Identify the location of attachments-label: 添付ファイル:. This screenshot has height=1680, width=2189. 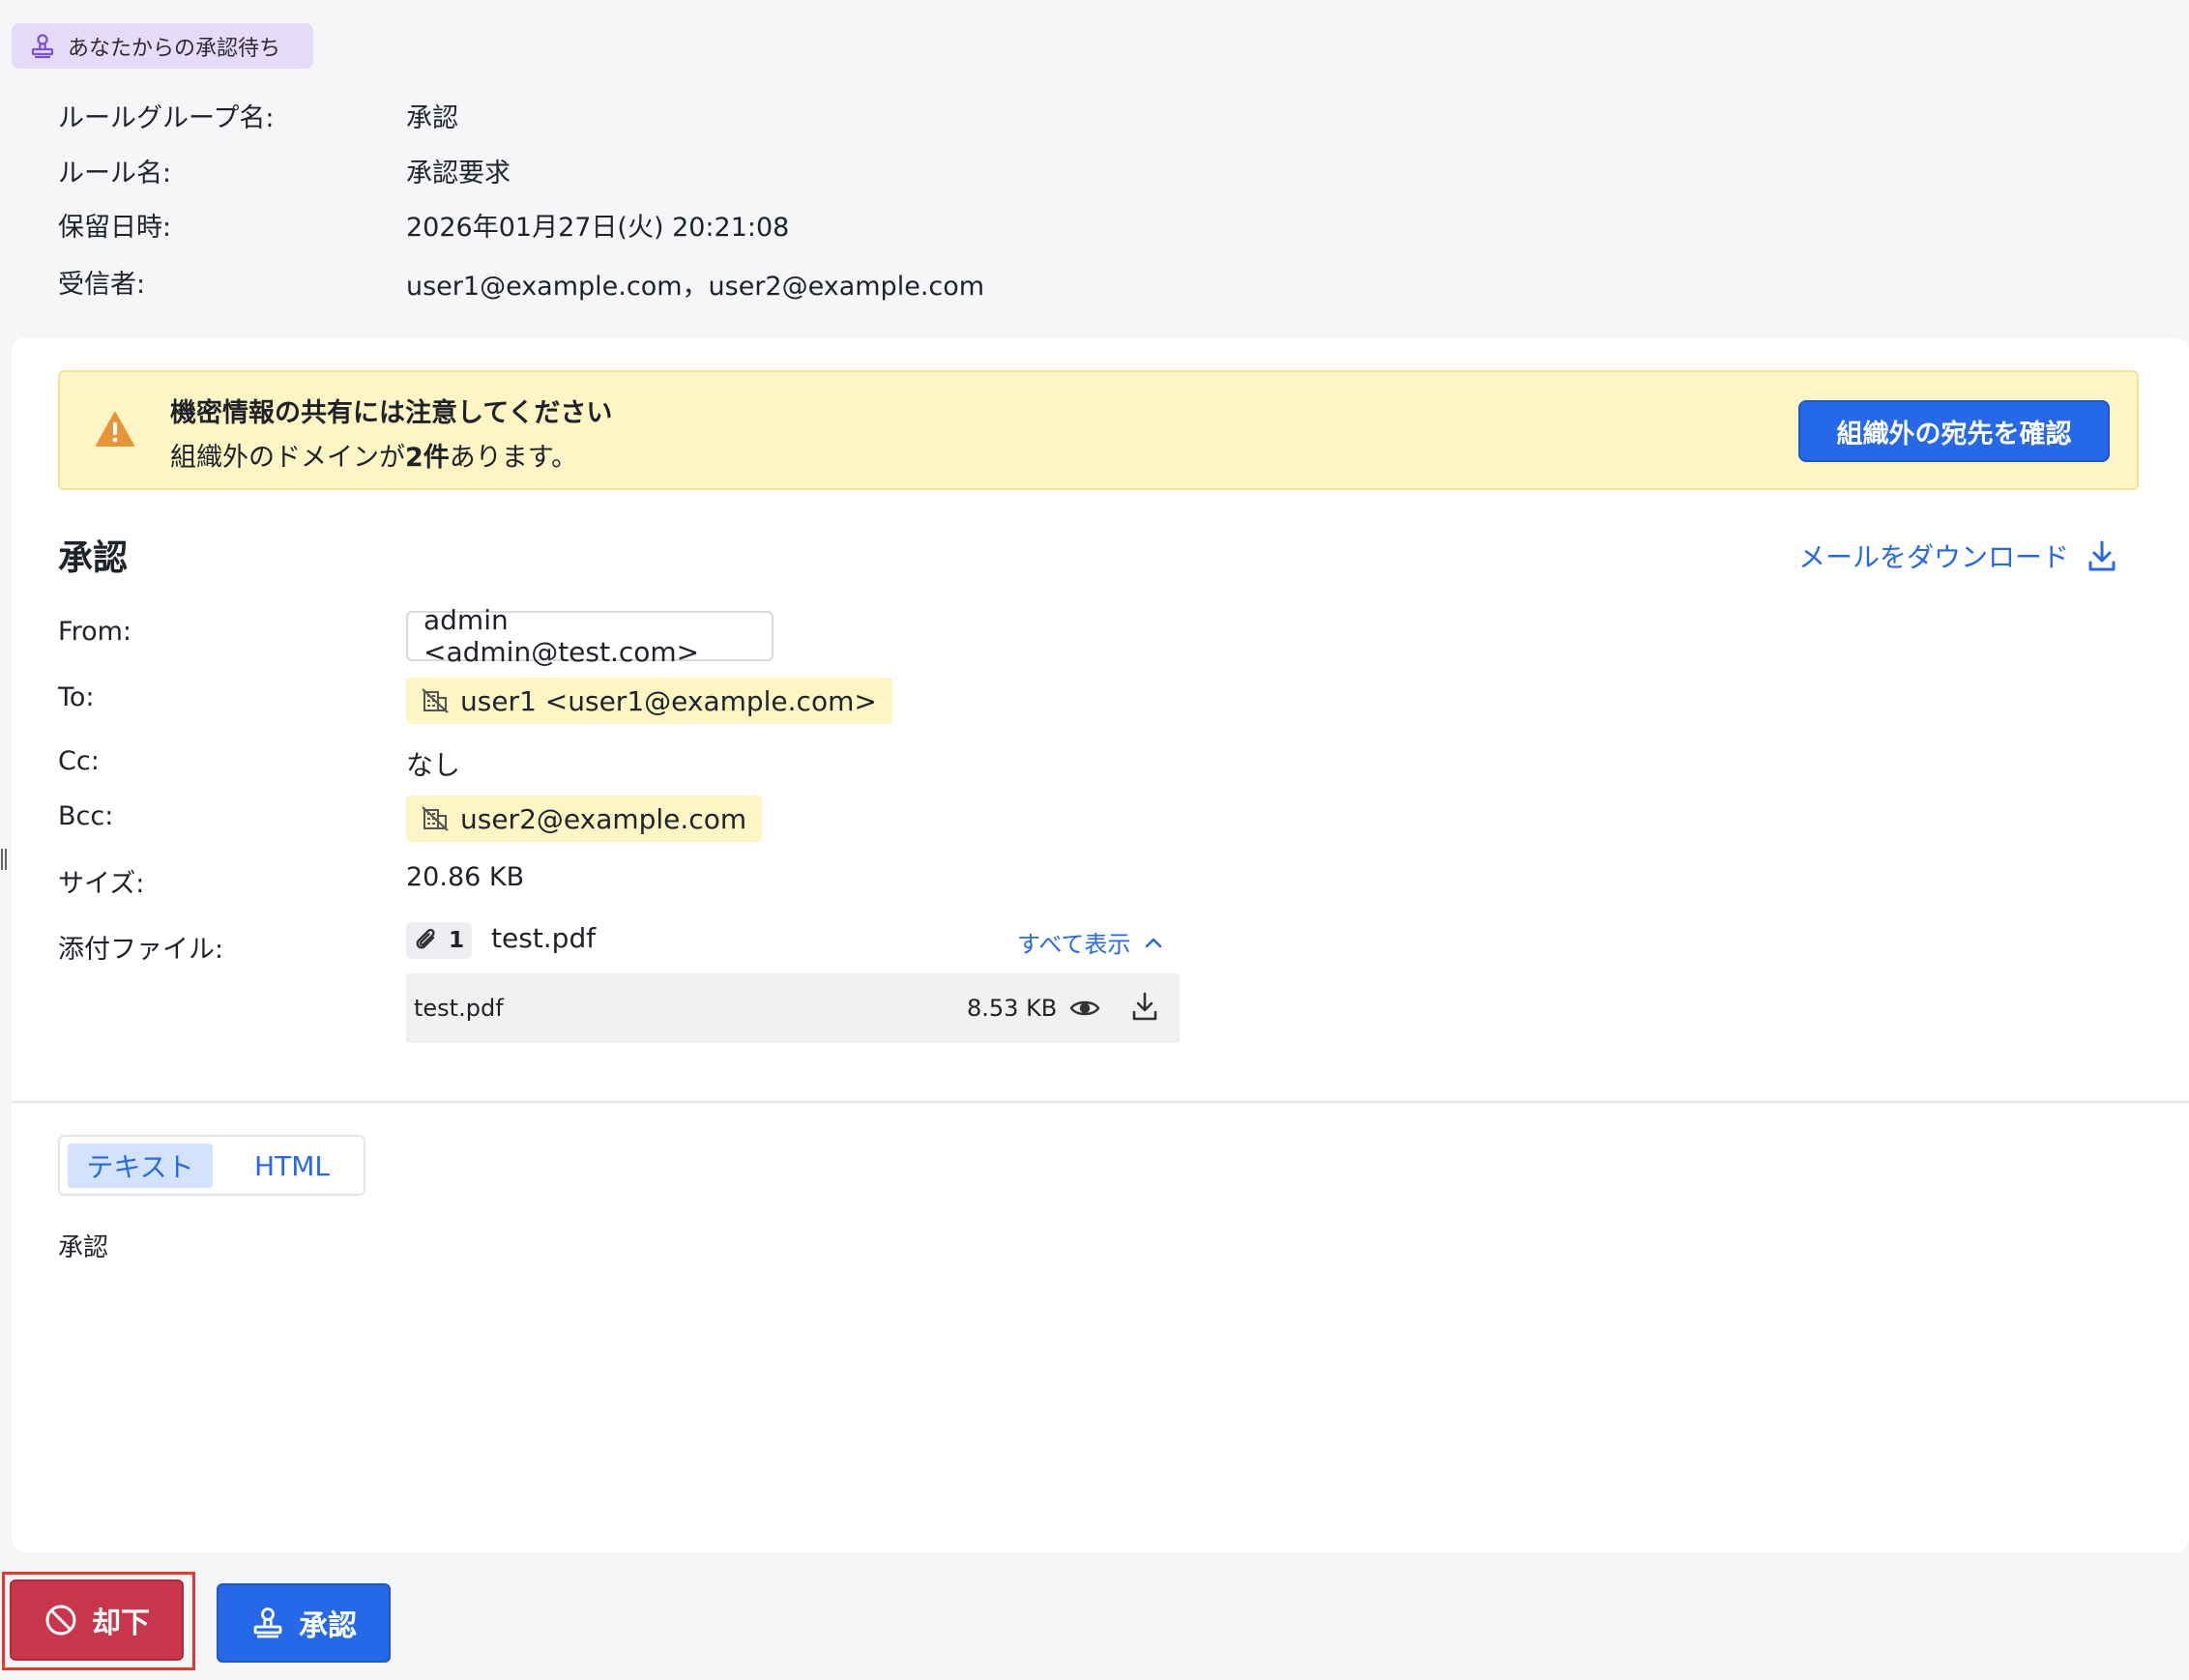
(141, 950).